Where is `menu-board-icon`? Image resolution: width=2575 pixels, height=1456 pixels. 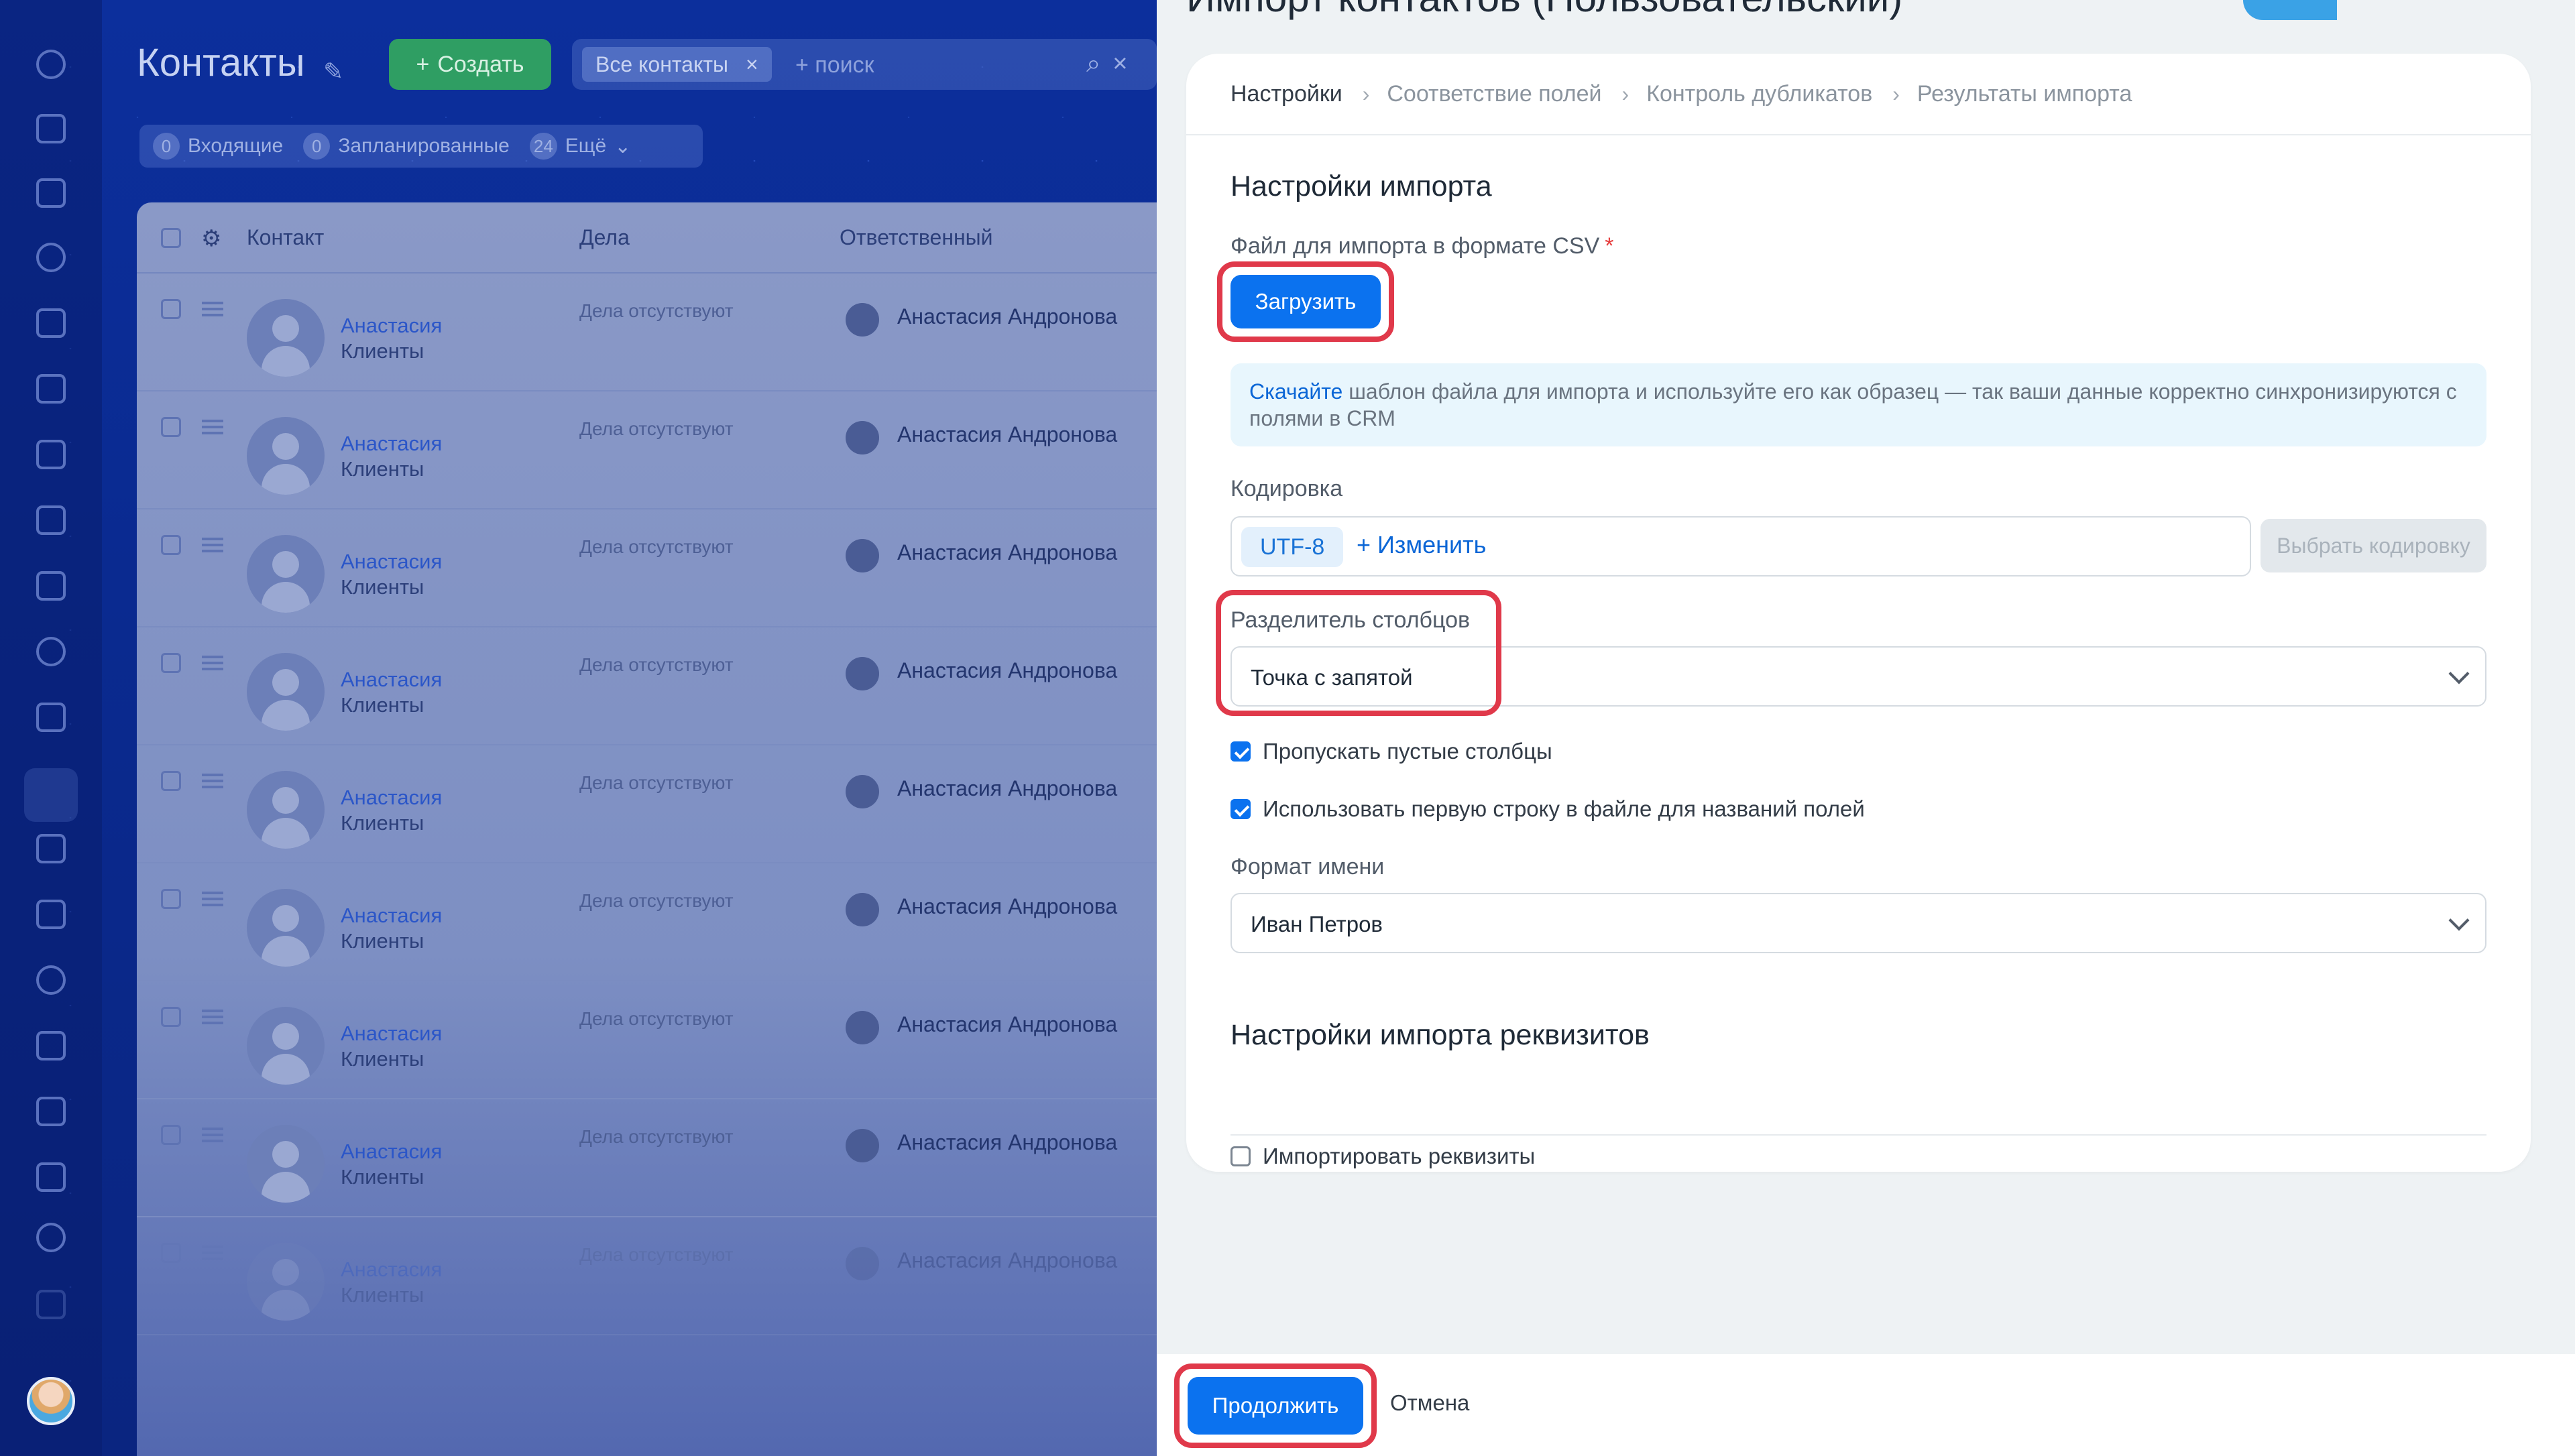
menu-board-icon is located at coordinates (51, 454).